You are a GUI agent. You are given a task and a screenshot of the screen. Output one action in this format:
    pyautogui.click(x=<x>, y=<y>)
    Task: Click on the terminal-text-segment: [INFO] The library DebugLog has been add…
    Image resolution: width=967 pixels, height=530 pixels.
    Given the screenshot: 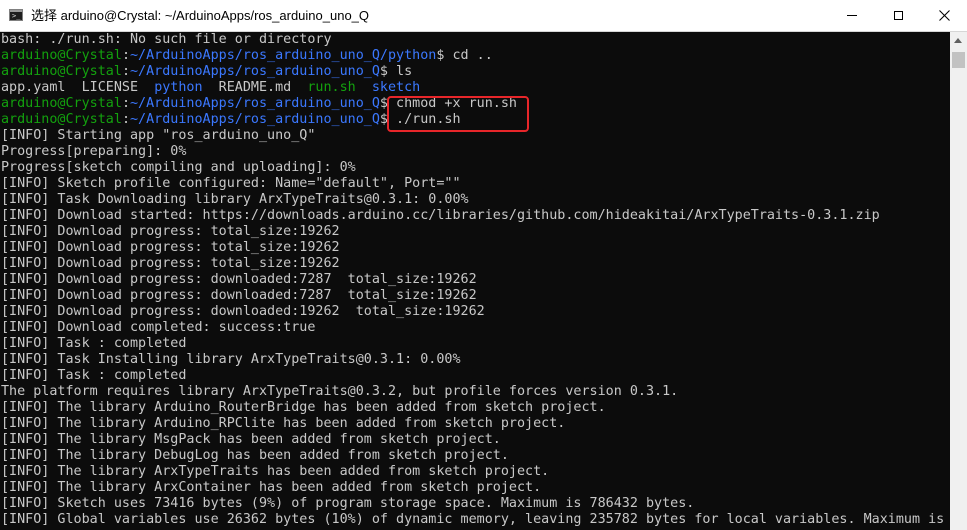 What is the action you would take?
    pyautogui.click(x=255, y=455)
    